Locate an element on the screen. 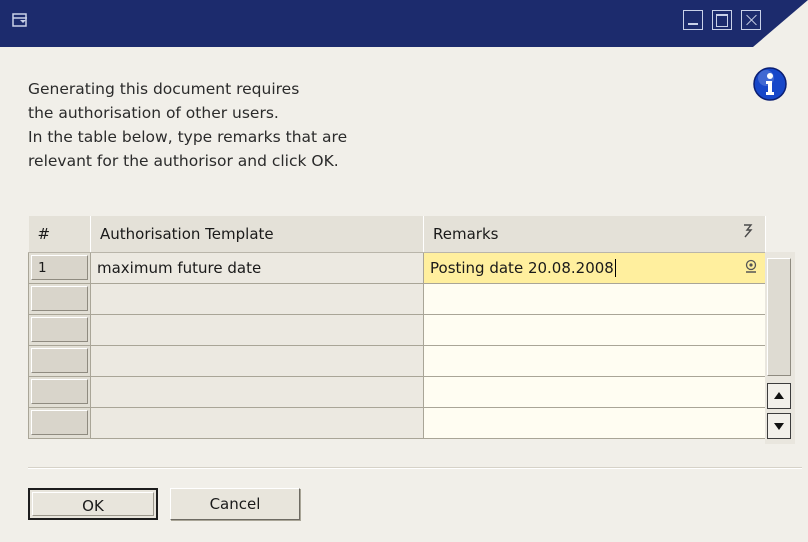 This screenshot has width=808, height=542. ok-button-label: OK is located at coordinates (93, 506).